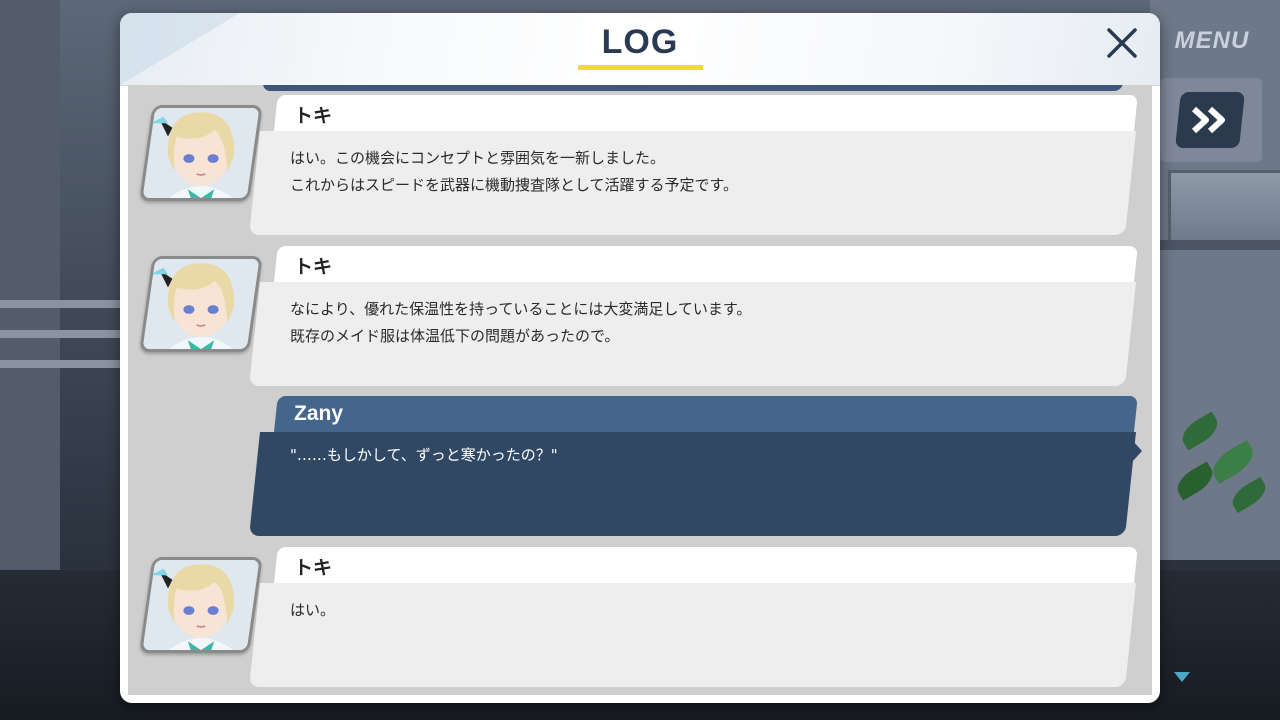 The width and height of the screenshot is (1280, 720). What do you see at coordinates (1212, 41) in the screenshot?
I see `menu-button: MENU` at bounding box center [1212, 41].